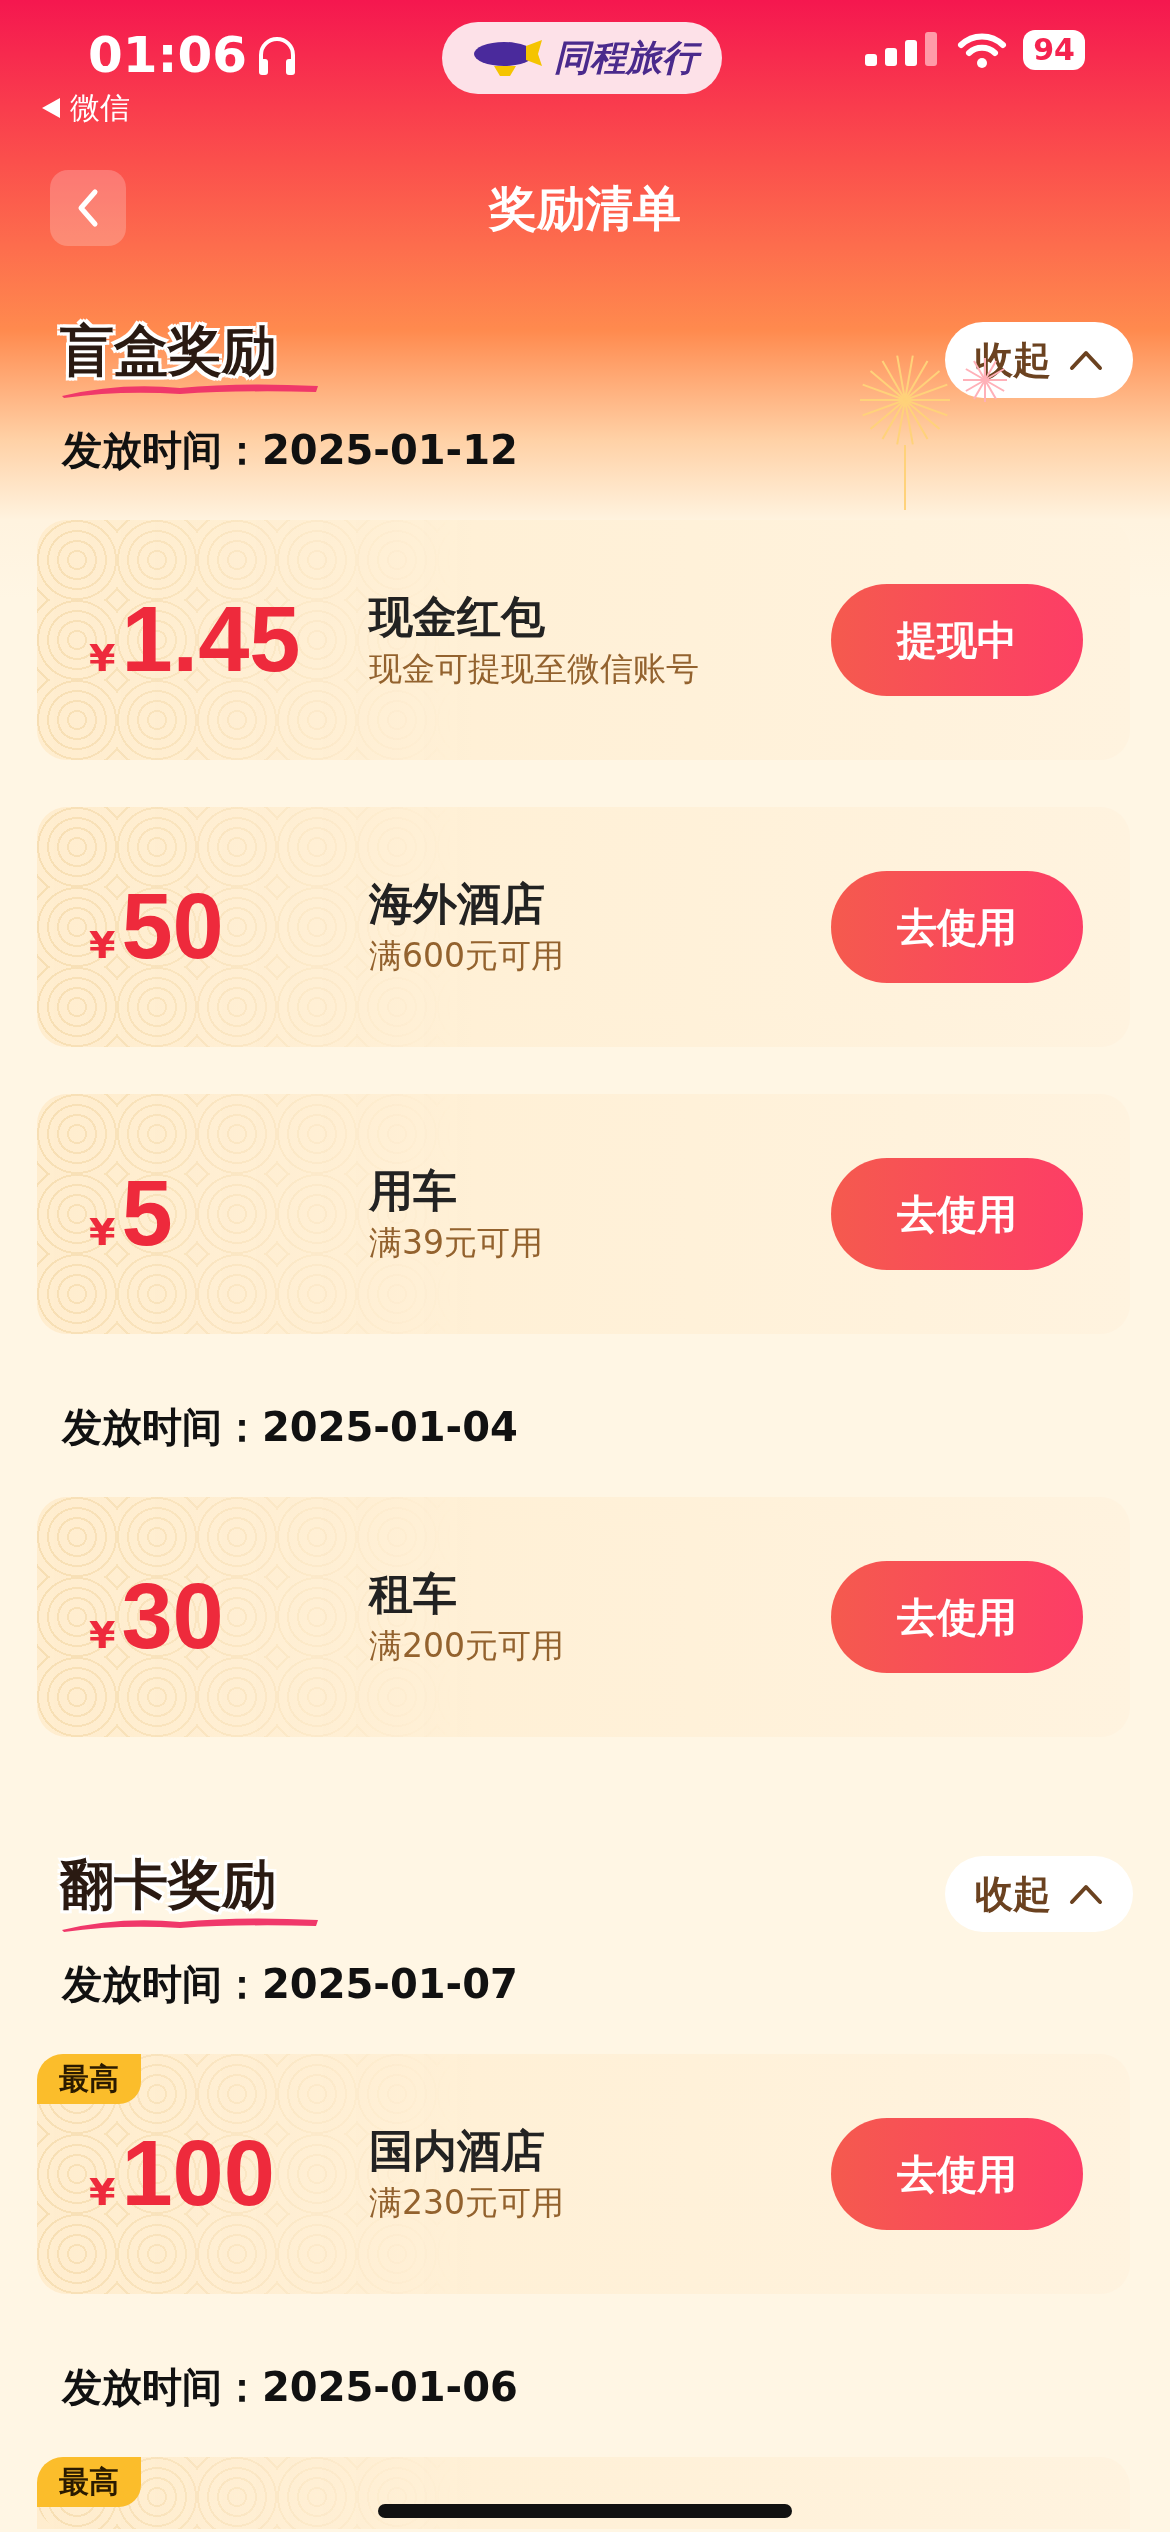  I want to click on status-time: 01:06, so click(167, 55).